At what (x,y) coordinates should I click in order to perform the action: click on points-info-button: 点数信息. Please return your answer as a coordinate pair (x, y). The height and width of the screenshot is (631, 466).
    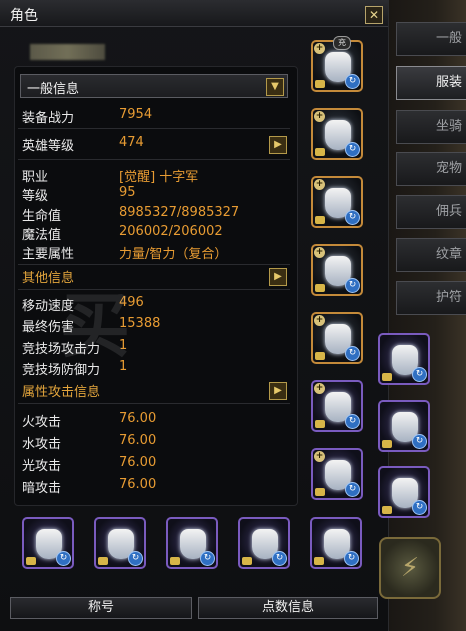
    Looking at the image, I should click on (288, 608).